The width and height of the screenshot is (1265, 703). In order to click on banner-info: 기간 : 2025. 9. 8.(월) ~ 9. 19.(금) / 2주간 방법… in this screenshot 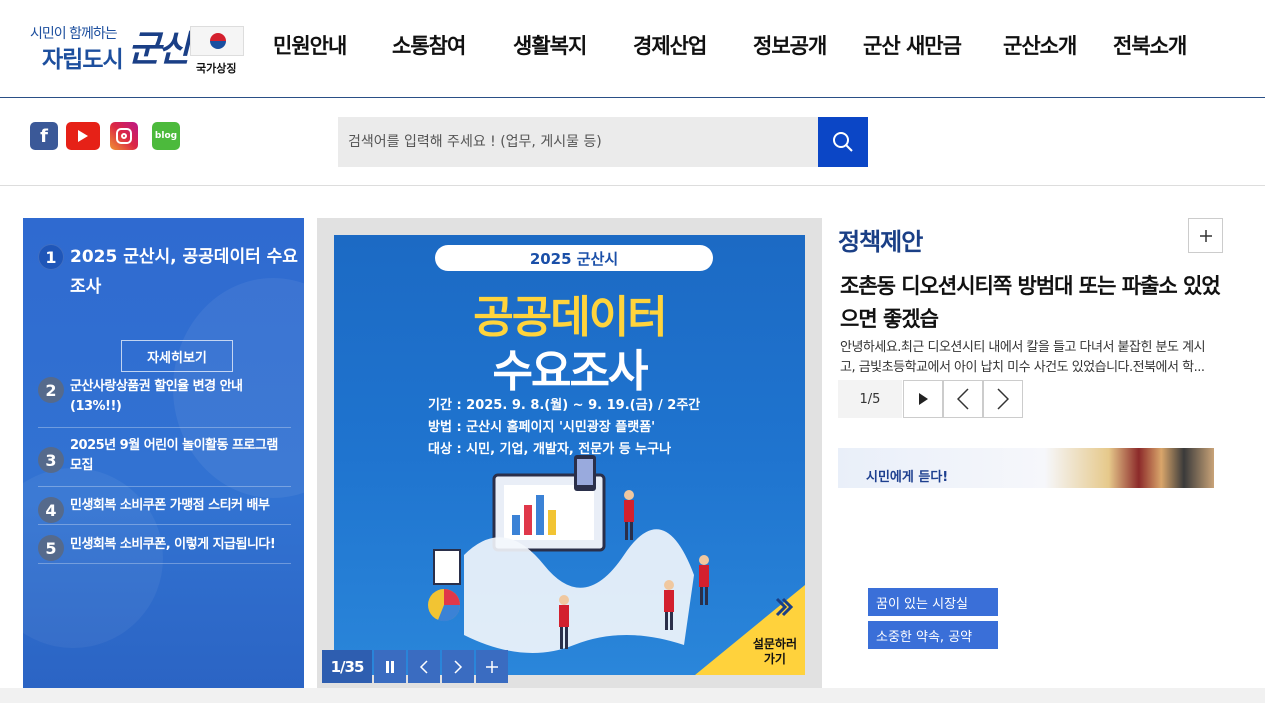, I will do `click(564, 428)`.